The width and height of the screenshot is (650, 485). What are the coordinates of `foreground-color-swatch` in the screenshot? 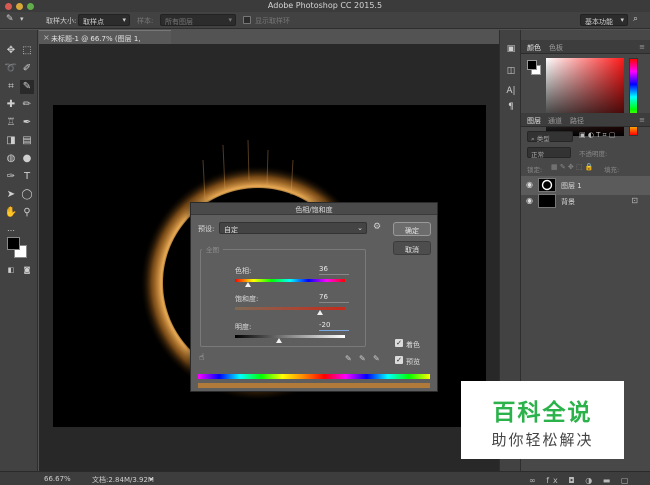 It's located at (13, 243).